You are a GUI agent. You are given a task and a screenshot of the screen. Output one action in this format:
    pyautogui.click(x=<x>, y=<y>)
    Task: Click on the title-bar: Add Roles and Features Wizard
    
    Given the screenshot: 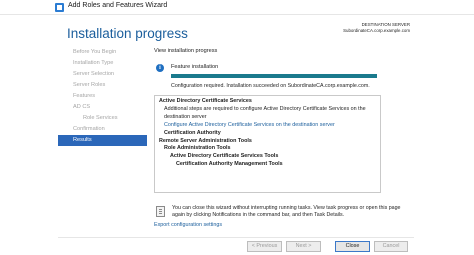 What is the action you would take?
    pyautogui.click(x=237, y=7)
    